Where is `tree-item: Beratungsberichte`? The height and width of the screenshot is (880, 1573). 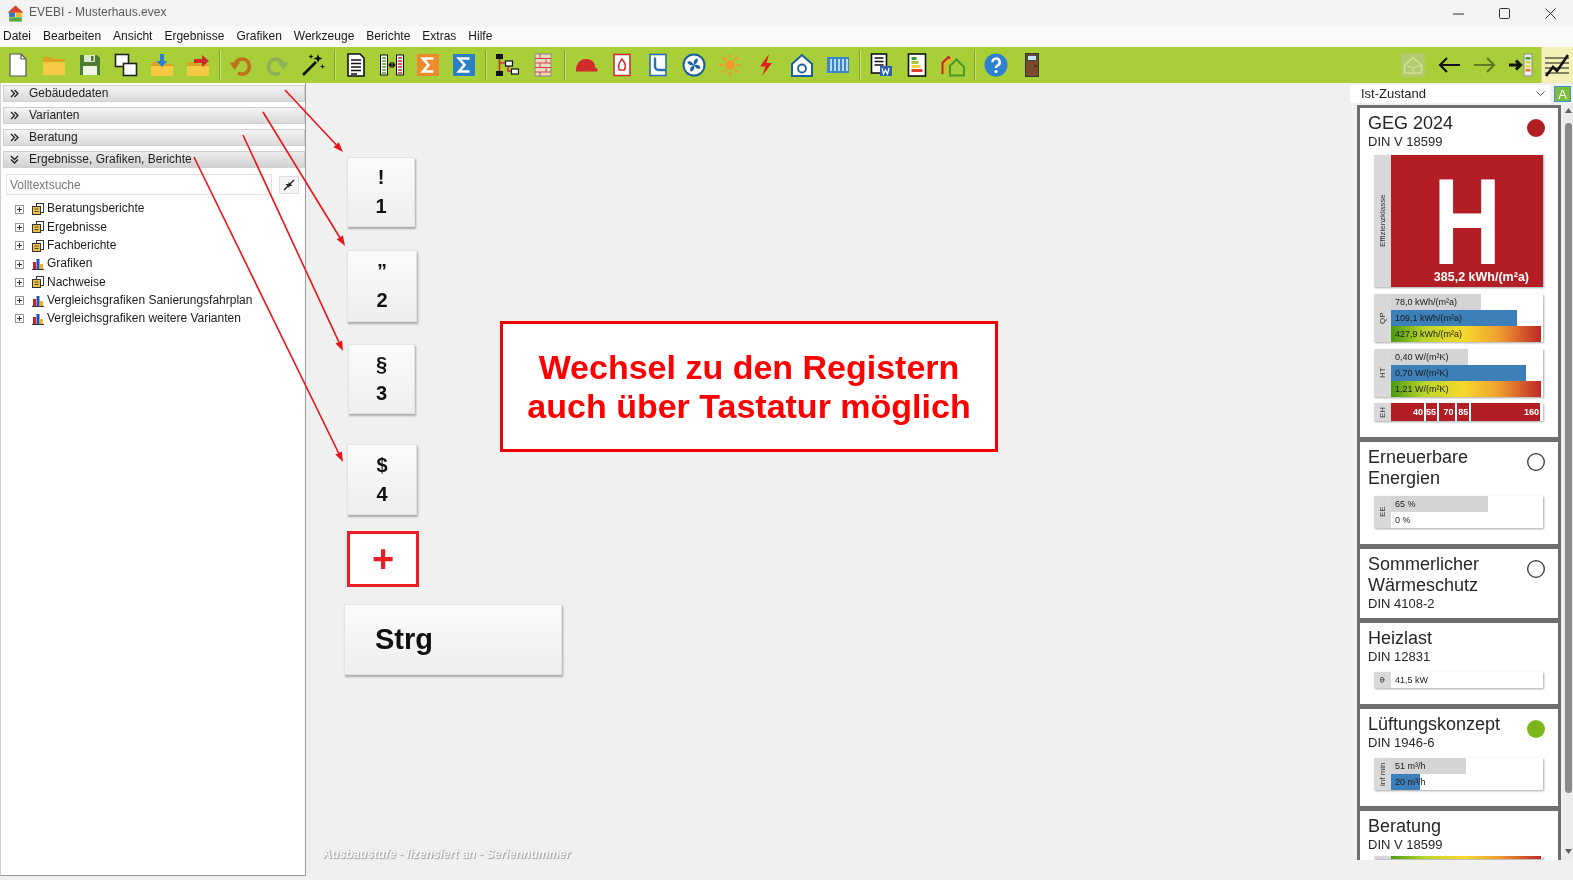 tree-item: Beratungsberichte is located at coordinates (96, 209).